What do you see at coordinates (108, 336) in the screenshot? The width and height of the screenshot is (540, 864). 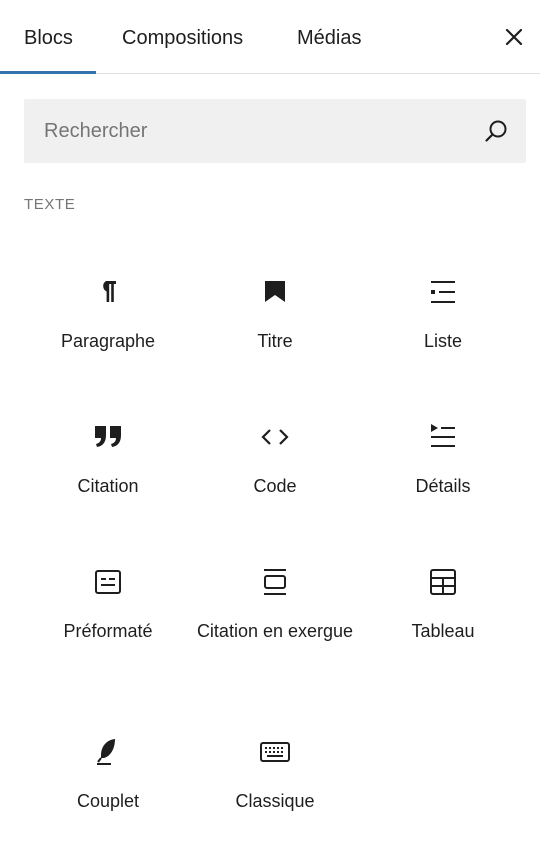 I see `block-paragraph: Paragraphe` at bounding box center [108, 336].